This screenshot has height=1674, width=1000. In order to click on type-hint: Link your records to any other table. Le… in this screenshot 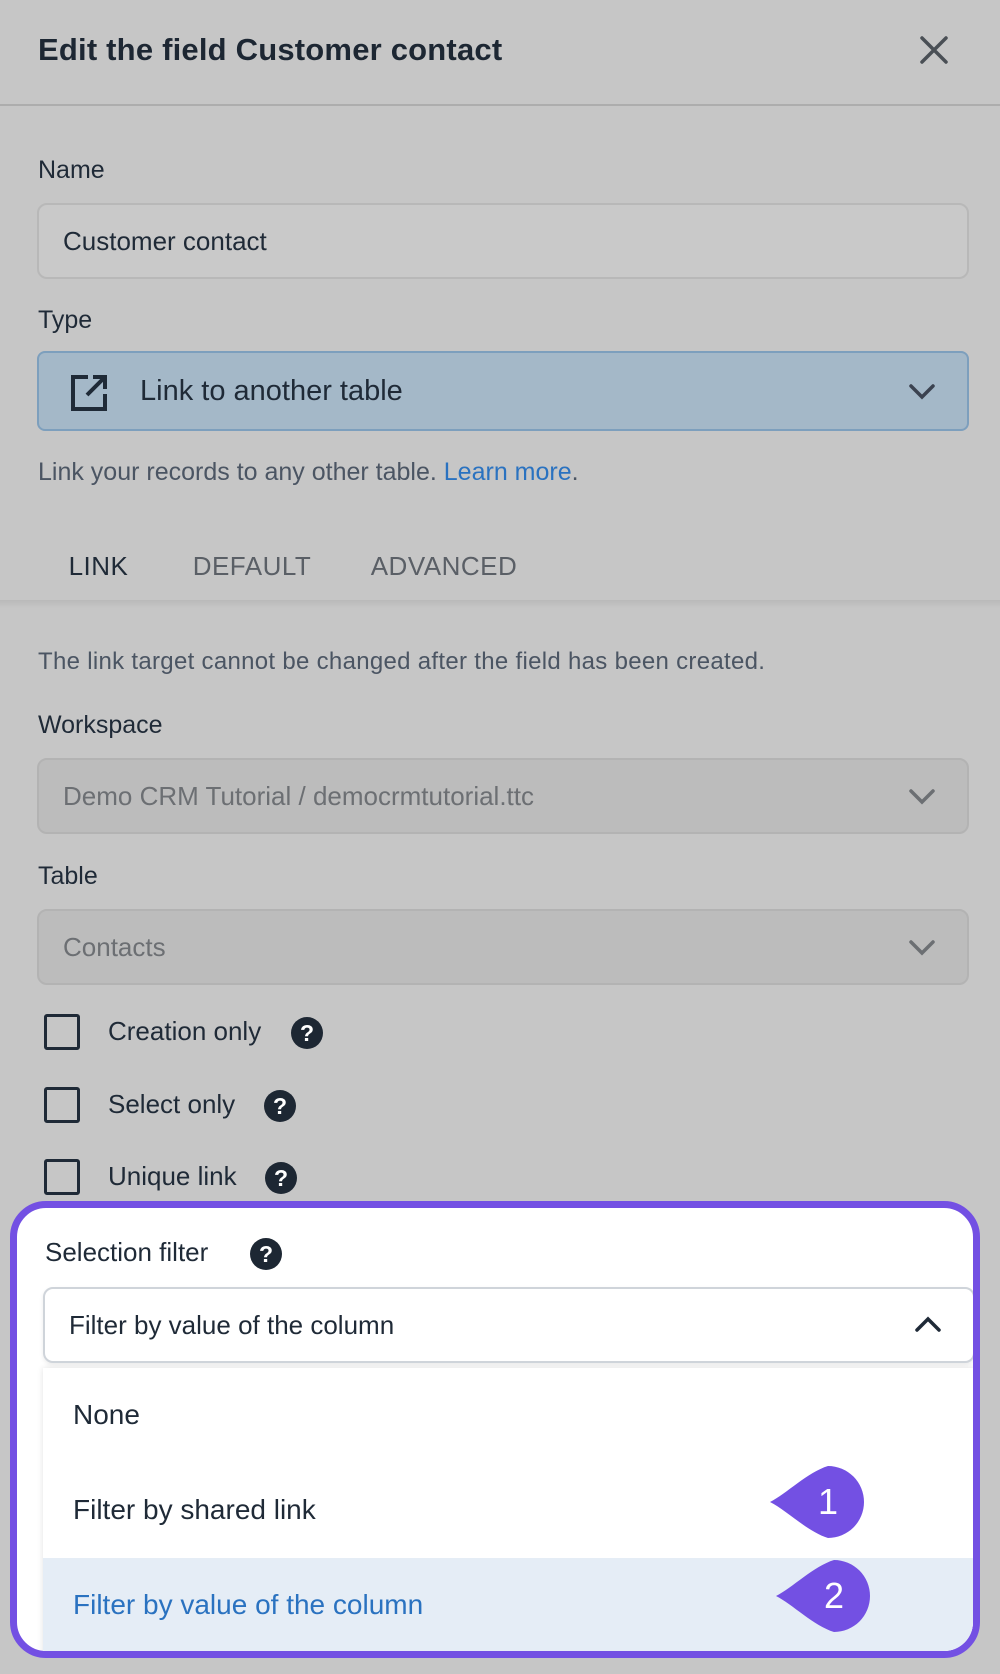, I will do `click(308, 472)`.